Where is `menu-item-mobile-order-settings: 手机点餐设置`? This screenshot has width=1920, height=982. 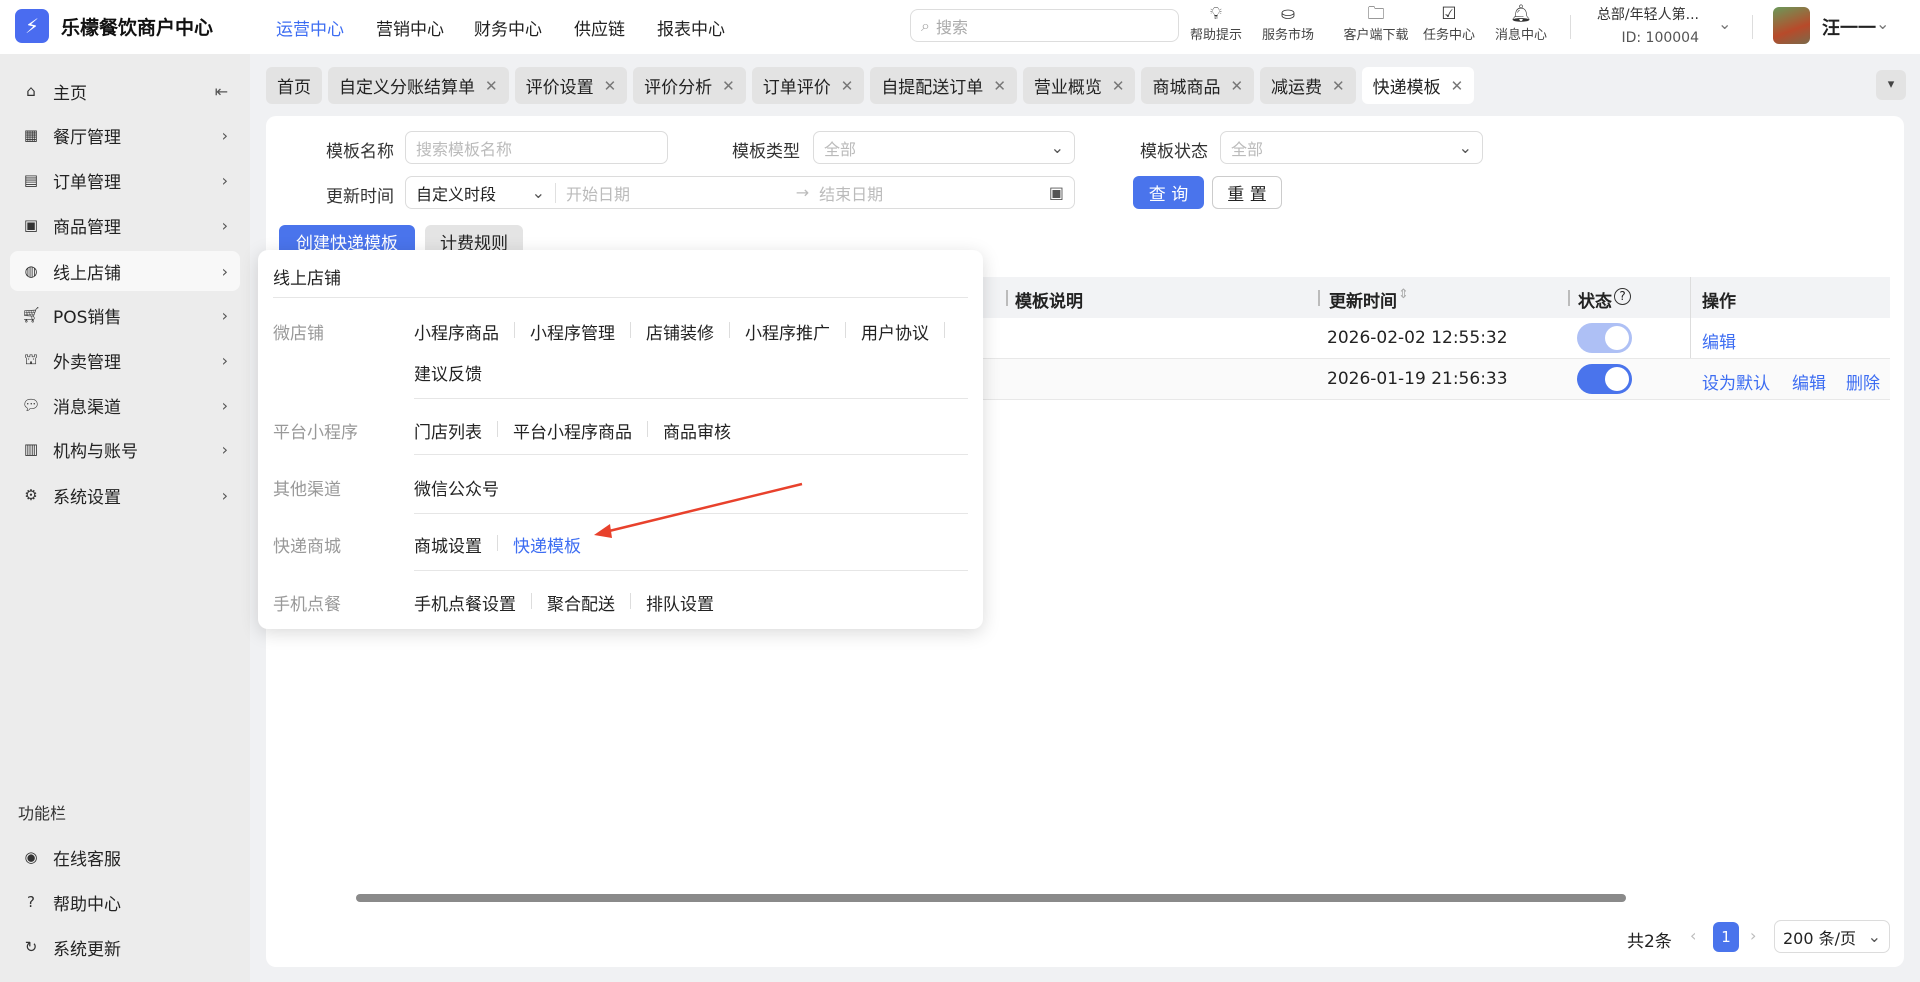
menu-item-mobile-order-settings: 手机点餐设置 is located at coordinates (472, 602).